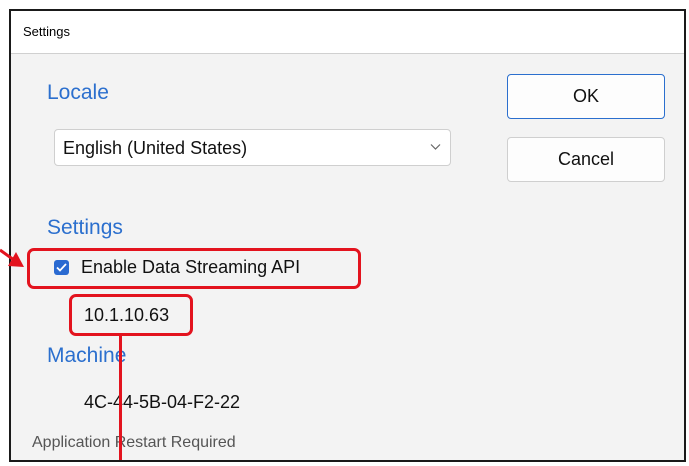  Describe the element at coordinates (155, 148) in the screenshot. I see `locale-dropdown-value: English (United States)` at that location.